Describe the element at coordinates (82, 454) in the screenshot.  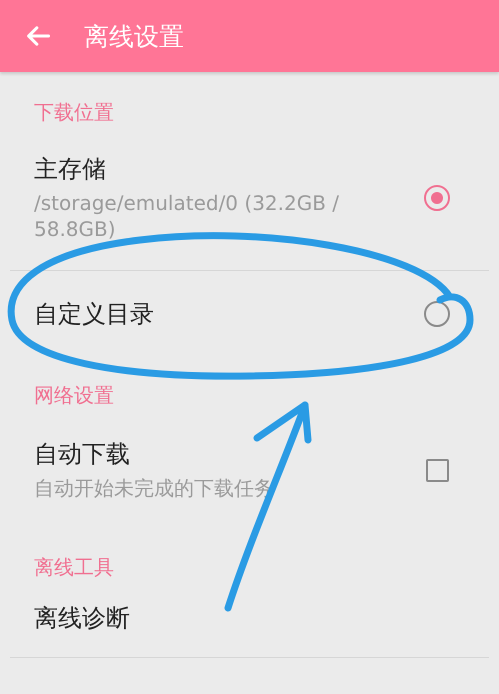
I see `item-title: 自动下载` at that location.